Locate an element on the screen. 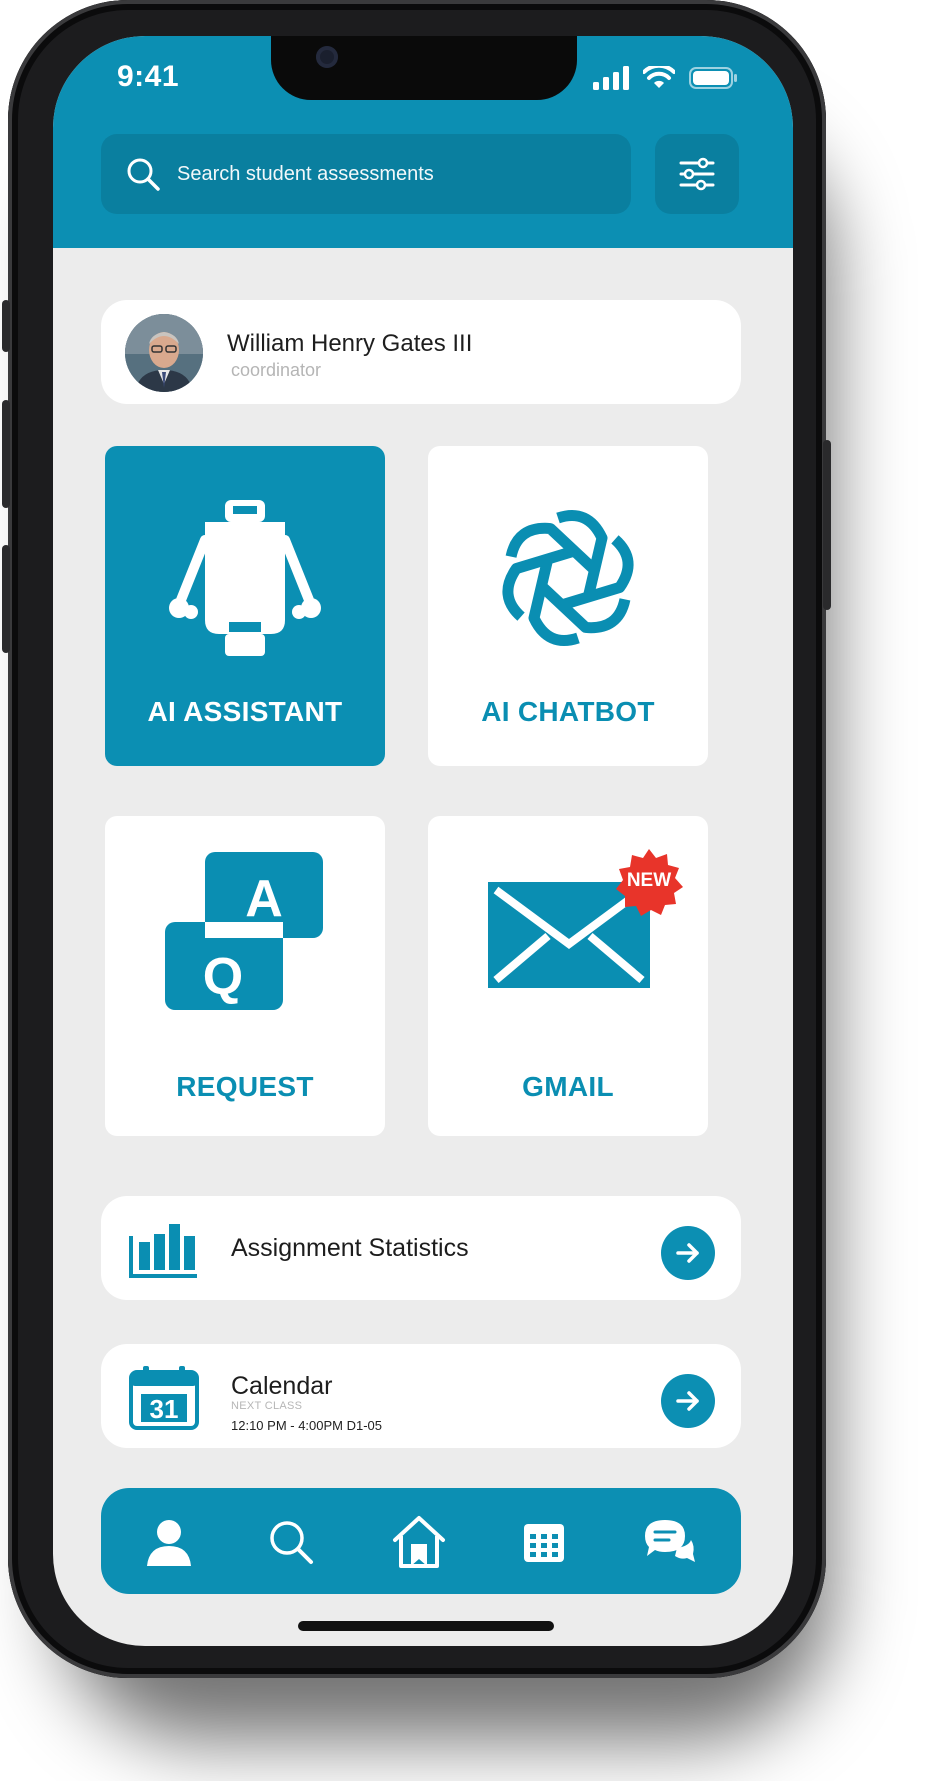 This screenshot has width=932, height=1781. volume-up-button is located at coordinates (6, 454).